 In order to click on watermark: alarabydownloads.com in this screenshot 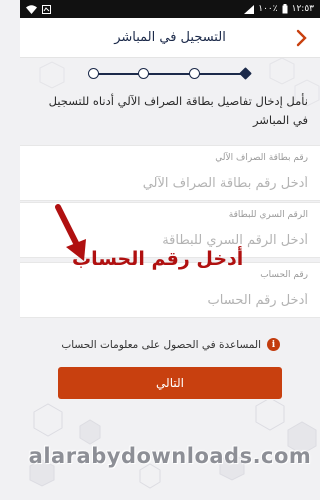, I will do `click(170, 456)`.